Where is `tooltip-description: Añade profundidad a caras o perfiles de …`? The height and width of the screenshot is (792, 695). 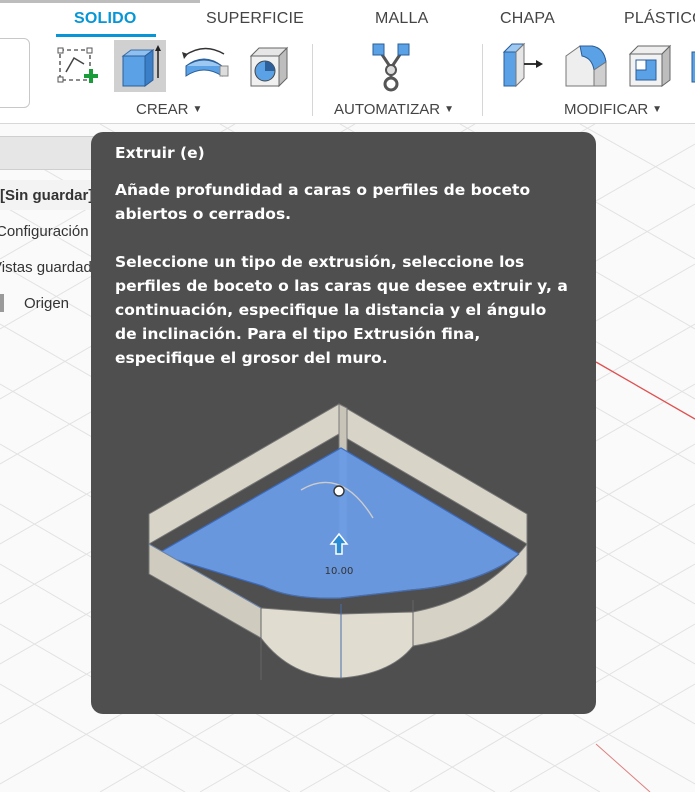
tooltip-description: Añade profundidad a caras o perfiles de … is located at coordinates (323, 202).